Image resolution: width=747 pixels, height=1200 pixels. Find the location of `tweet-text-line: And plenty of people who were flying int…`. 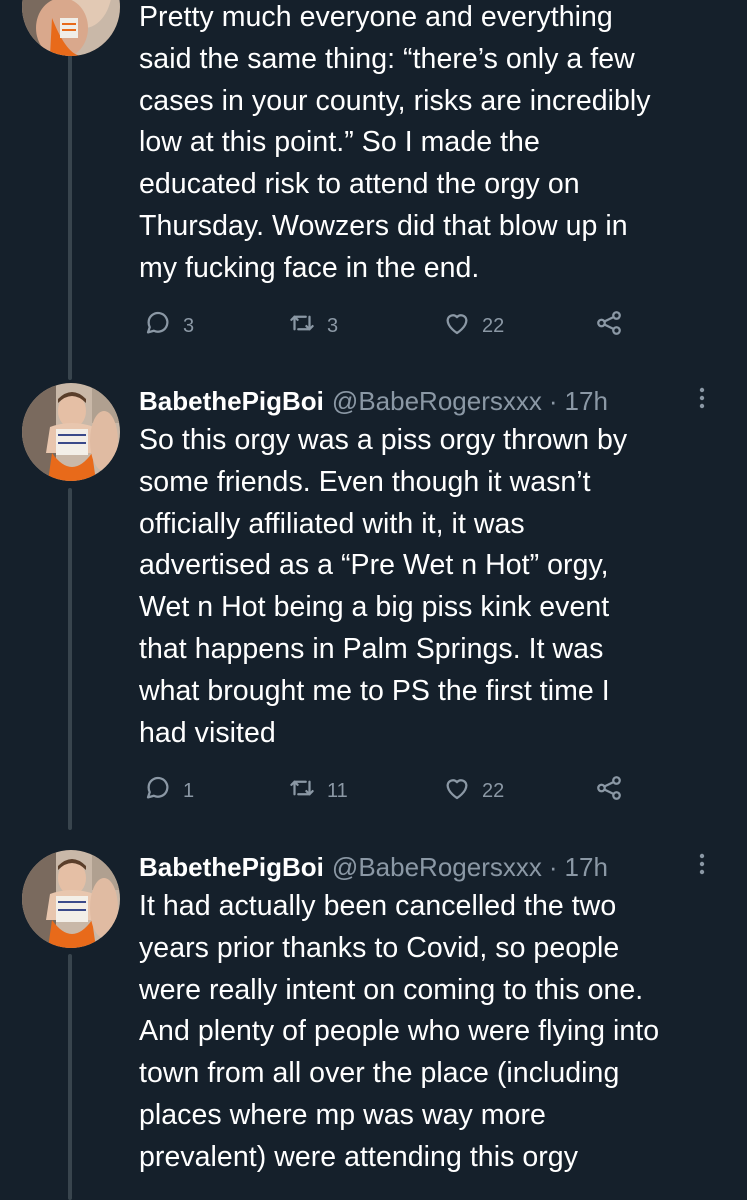

tweet-text-line: And plenty of people who were flying int… is located at coordinates (399, 1031).